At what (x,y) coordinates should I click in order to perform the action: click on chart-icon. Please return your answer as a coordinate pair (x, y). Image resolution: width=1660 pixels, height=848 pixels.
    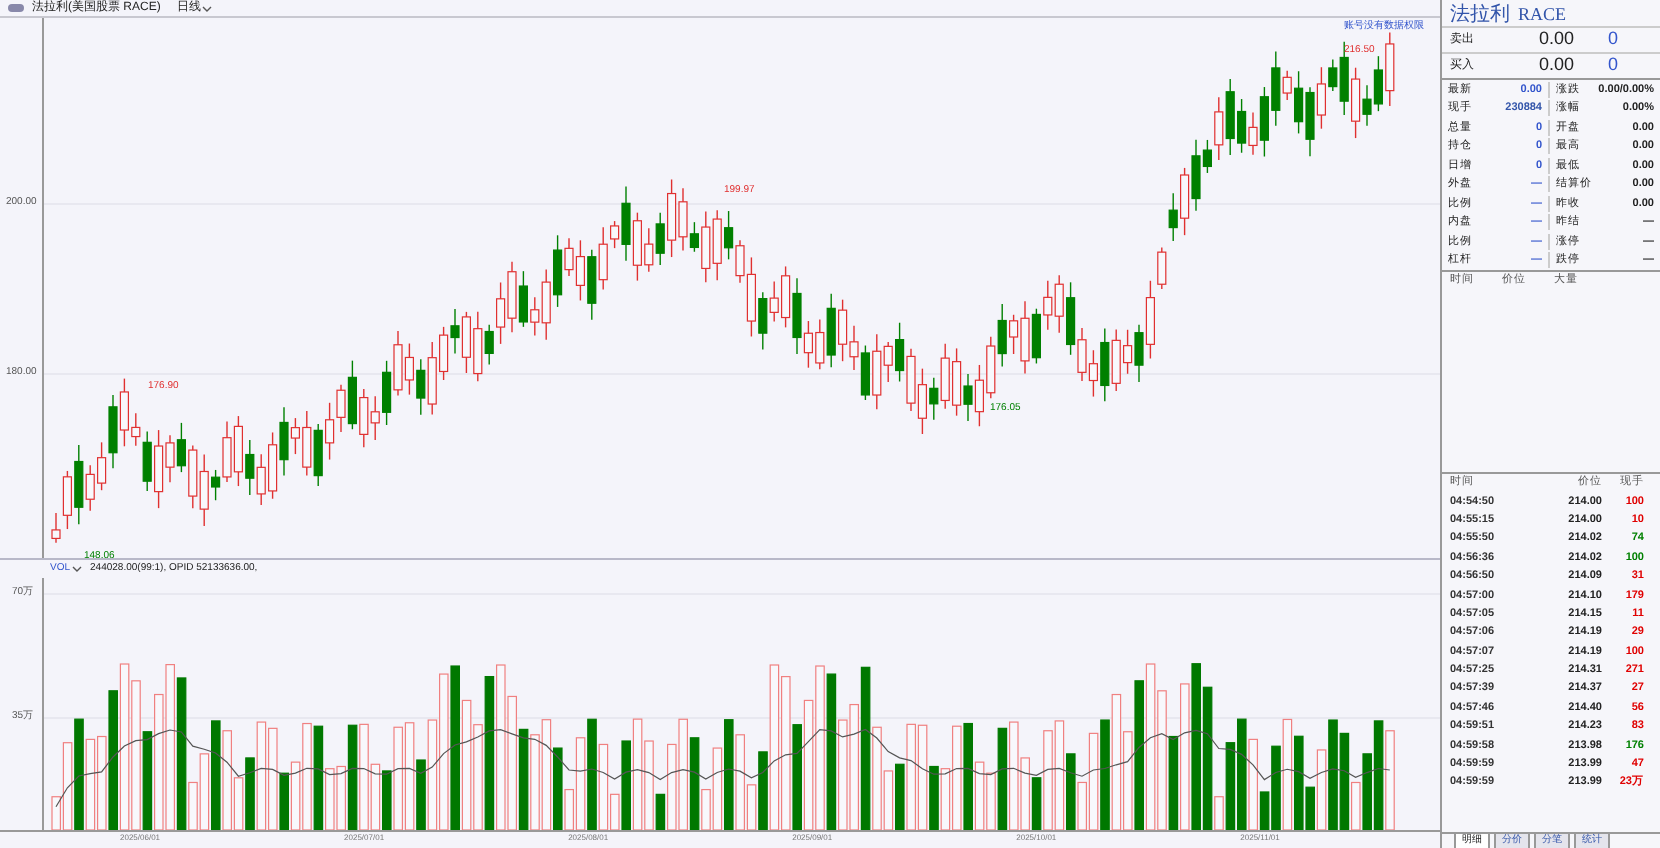
    Looking at the image, I should click on (16, 8).